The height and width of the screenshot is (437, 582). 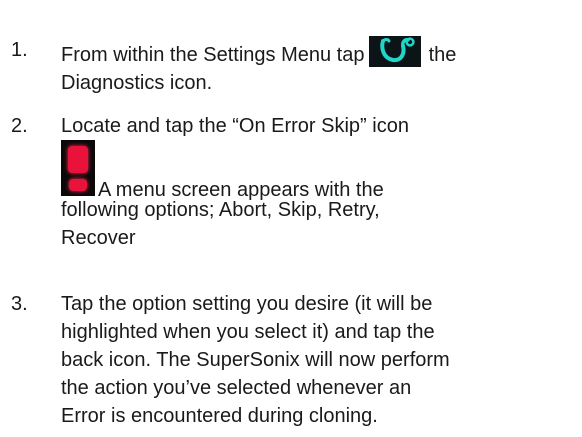 What do you see at coordinates (78, 168) in the screenshot?
I see `exclamation-icon` at bounding box center [78, 168].